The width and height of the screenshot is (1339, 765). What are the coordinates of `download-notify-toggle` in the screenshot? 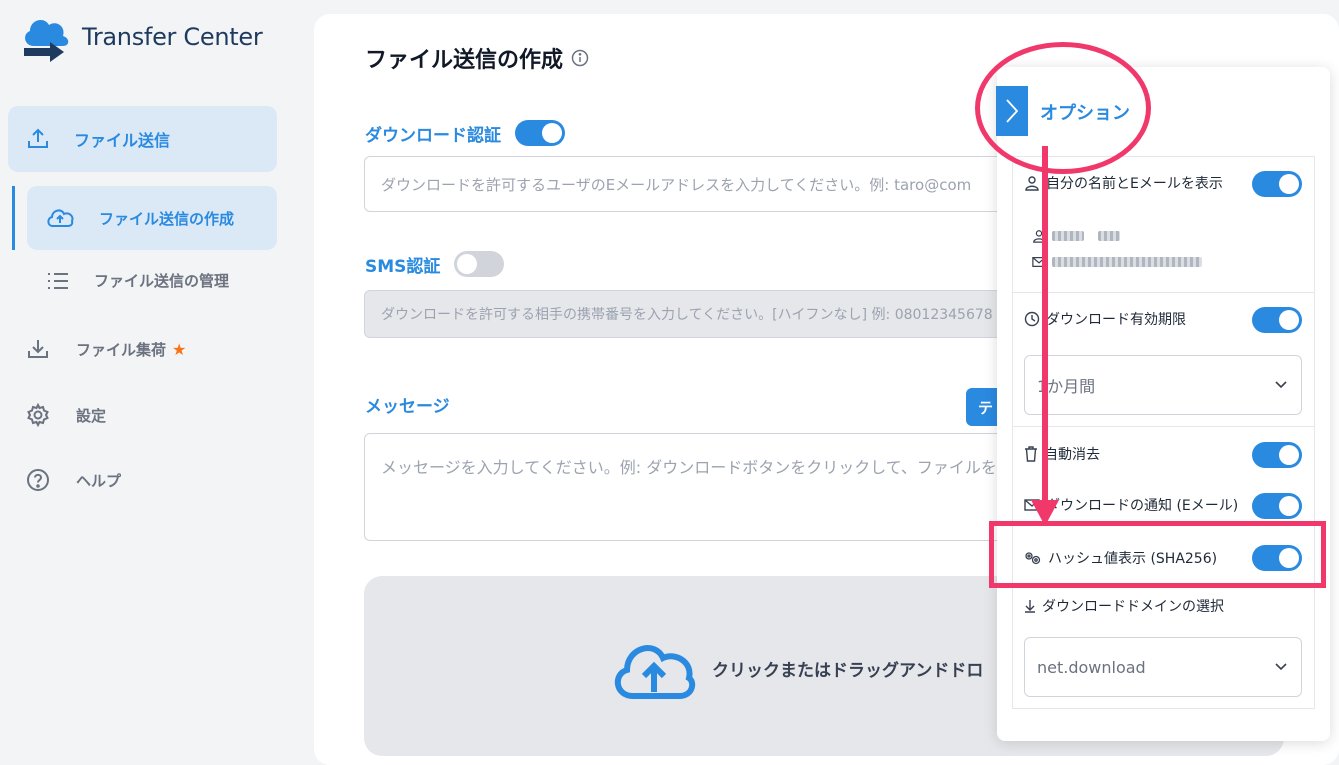 It's located at (1277, 506).